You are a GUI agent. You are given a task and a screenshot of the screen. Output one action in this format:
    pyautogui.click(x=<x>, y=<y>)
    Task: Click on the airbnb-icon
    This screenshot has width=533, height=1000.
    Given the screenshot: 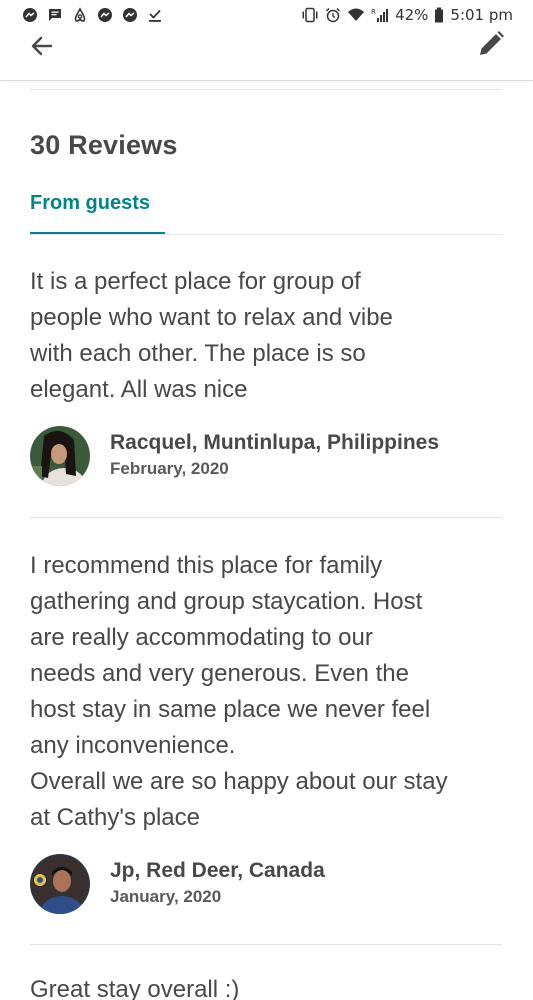 What is the action you would take?
    pyautogui.click(x=80, y=15)
    